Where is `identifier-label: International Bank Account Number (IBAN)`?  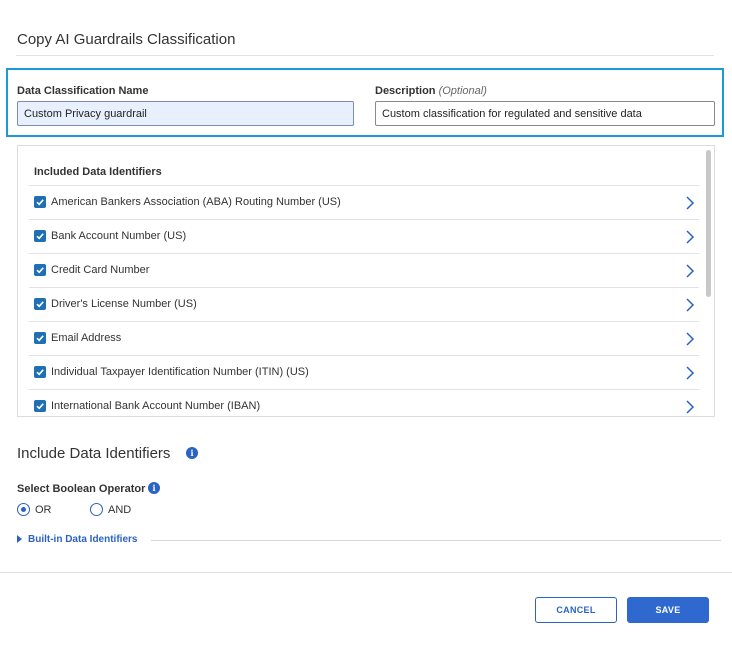
identifier-label: International Bank Account Number (IBAN) is located at coordinates (156, 406).